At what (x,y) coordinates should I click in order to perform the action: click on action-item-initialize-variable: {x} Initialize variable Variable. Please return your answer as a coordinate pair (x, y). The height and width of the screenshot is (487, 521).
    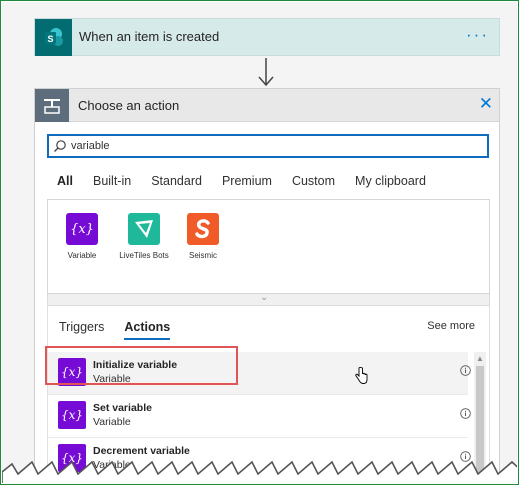
    Looking at the image, I should click on (259, 373).